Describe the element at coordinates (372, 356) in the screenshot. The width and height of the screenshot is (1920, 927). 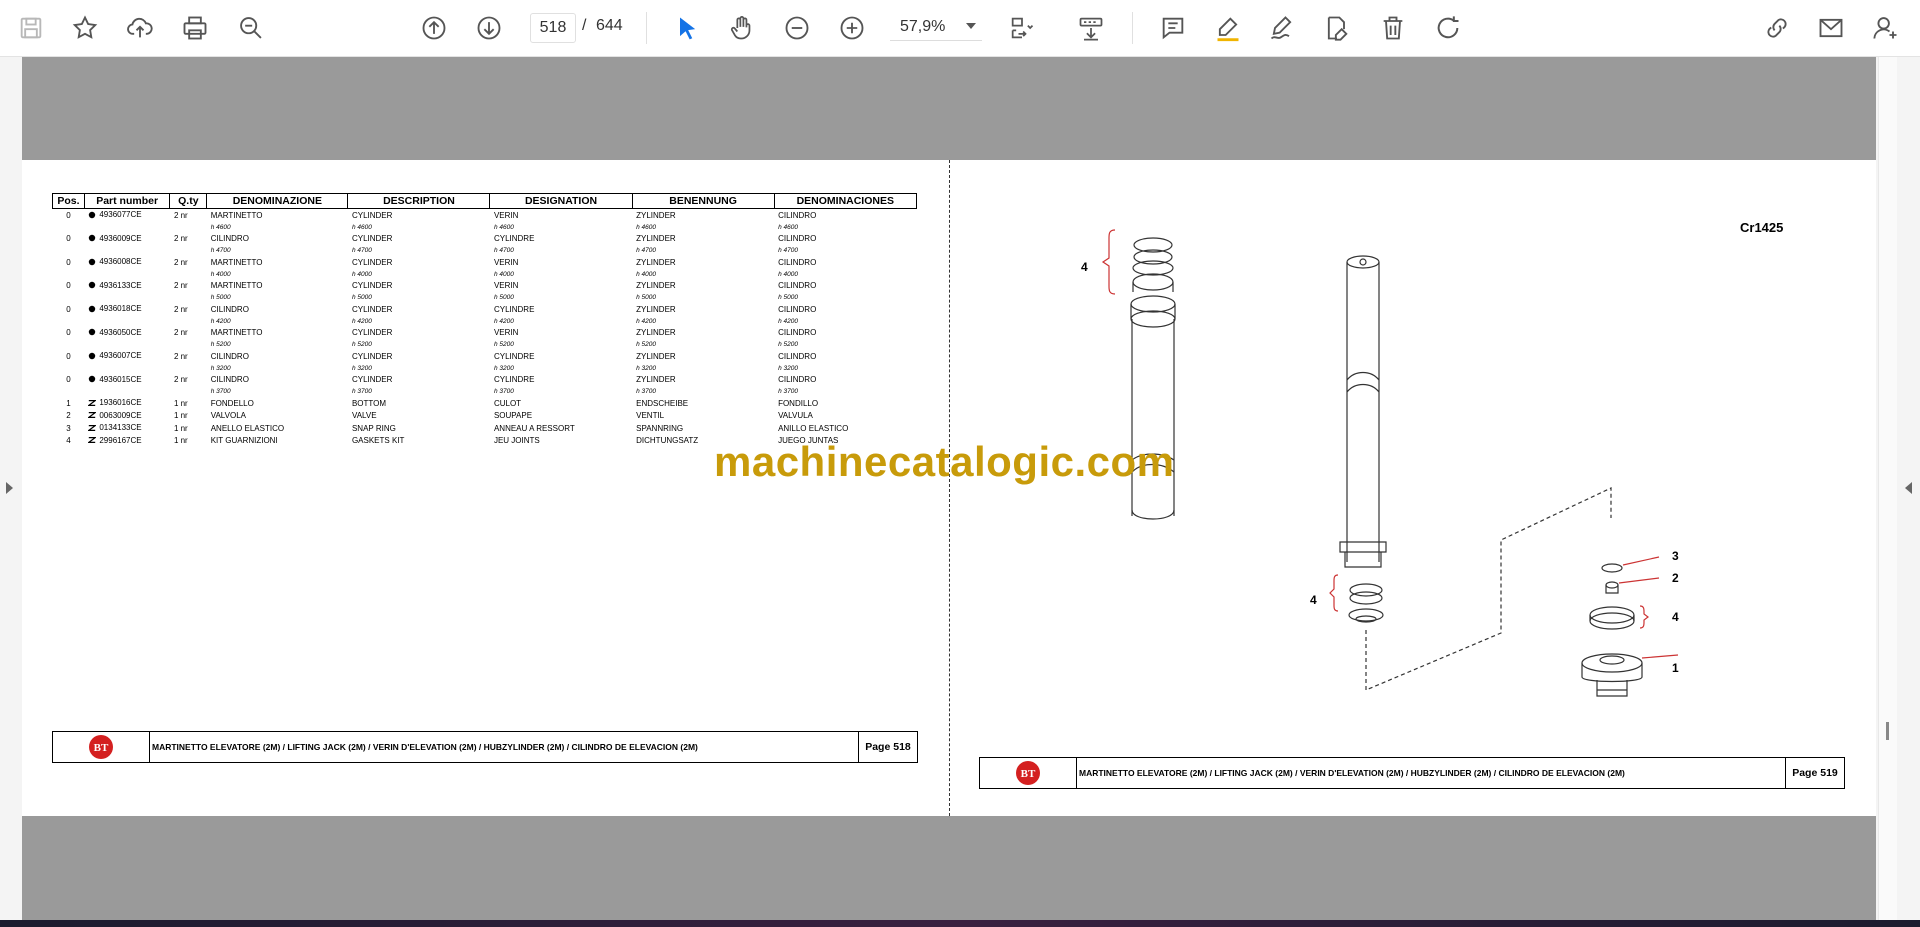
I see `table-cell: CYLINDER` at that location.